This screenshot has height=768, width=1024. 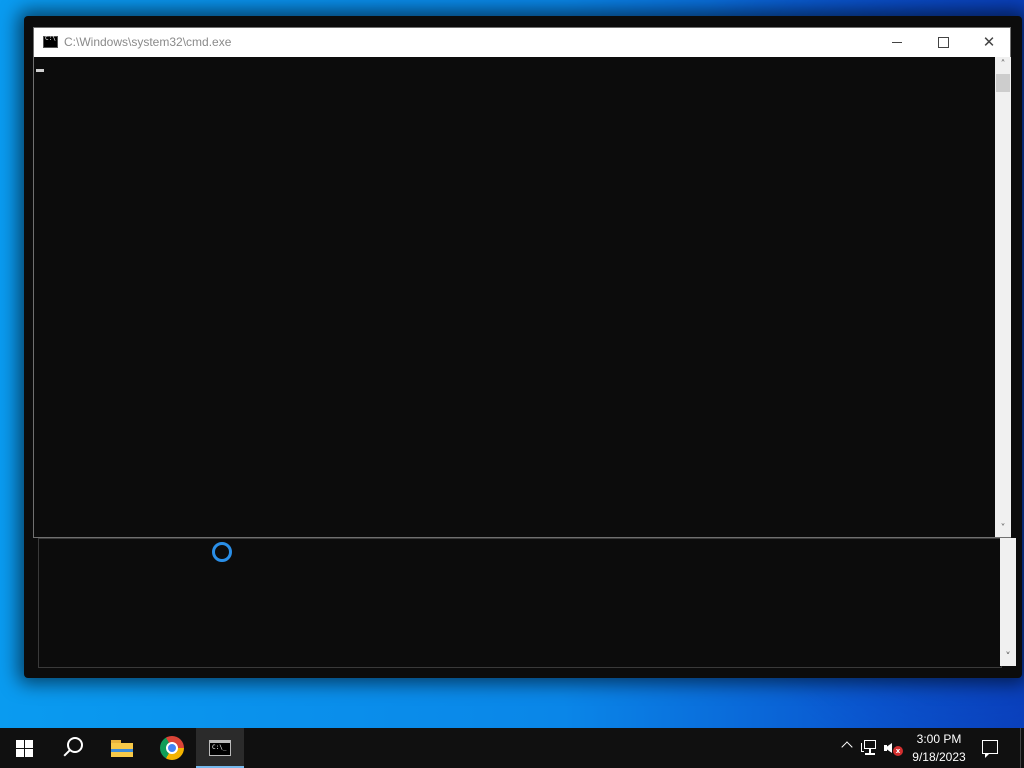 I want to click on vertical-scrollbar: ˄ ˅, so click(x=1003, y=297).